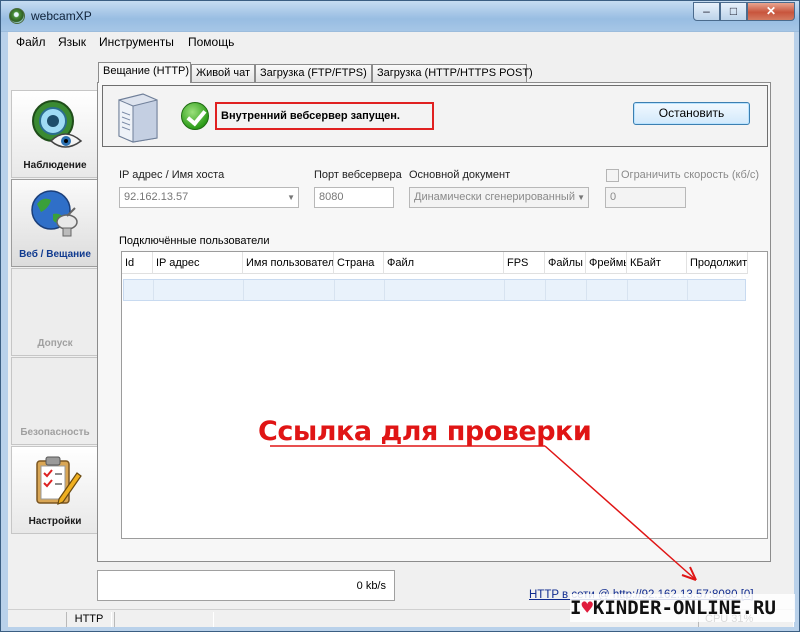 The image size is (800, 632). What do you see at coordinates (55, 432) in the screenshot?
I see `sidebar-label: Безопасность` at bounding box center [55, 432].